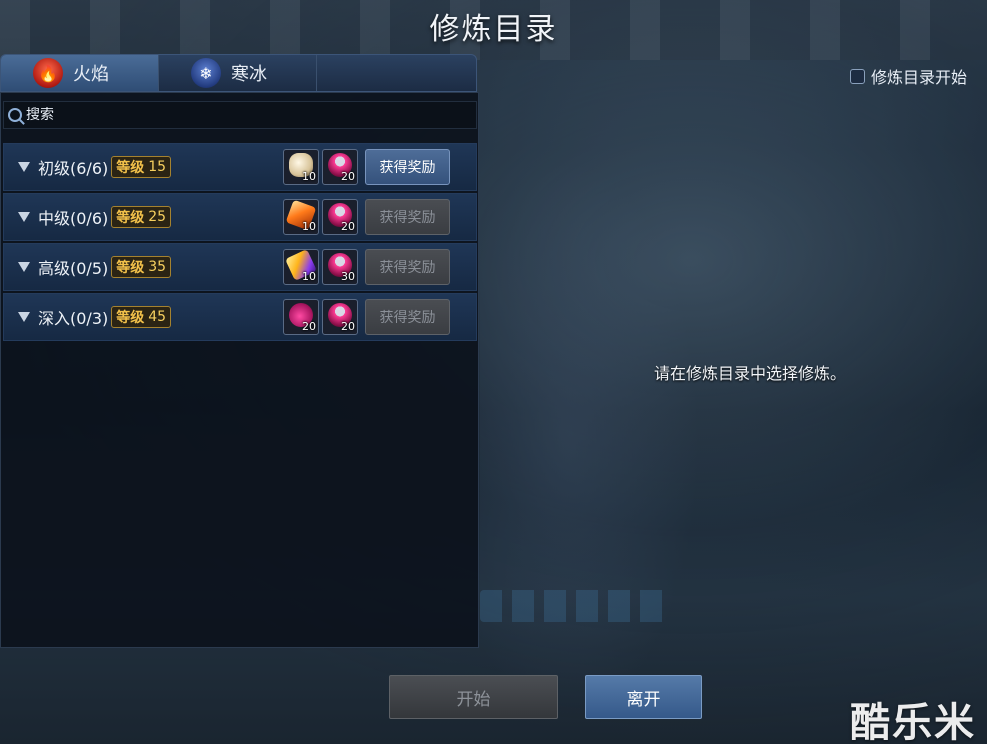  What do you see at coordinates (91, 74) in the screenshot?
I see `tab-fire-label: 火焰` at bounding box center [91, 74].